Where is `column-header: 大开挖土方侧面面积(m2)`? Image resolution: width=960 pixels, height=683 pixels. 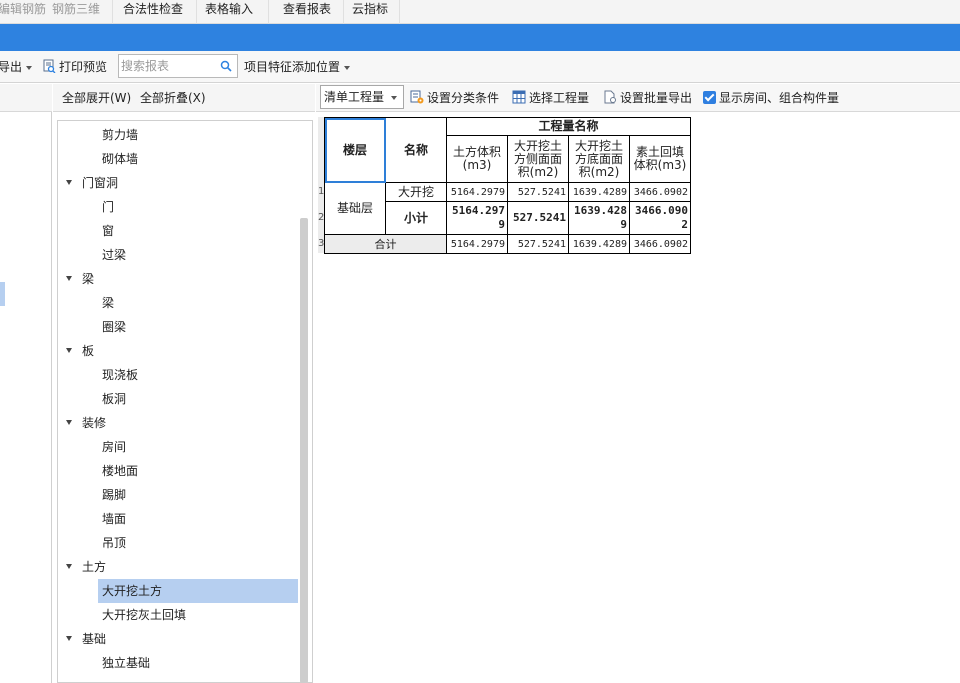 column-header: 大开挖土方侧面面积(m2) is located at coordinates (538, 159).